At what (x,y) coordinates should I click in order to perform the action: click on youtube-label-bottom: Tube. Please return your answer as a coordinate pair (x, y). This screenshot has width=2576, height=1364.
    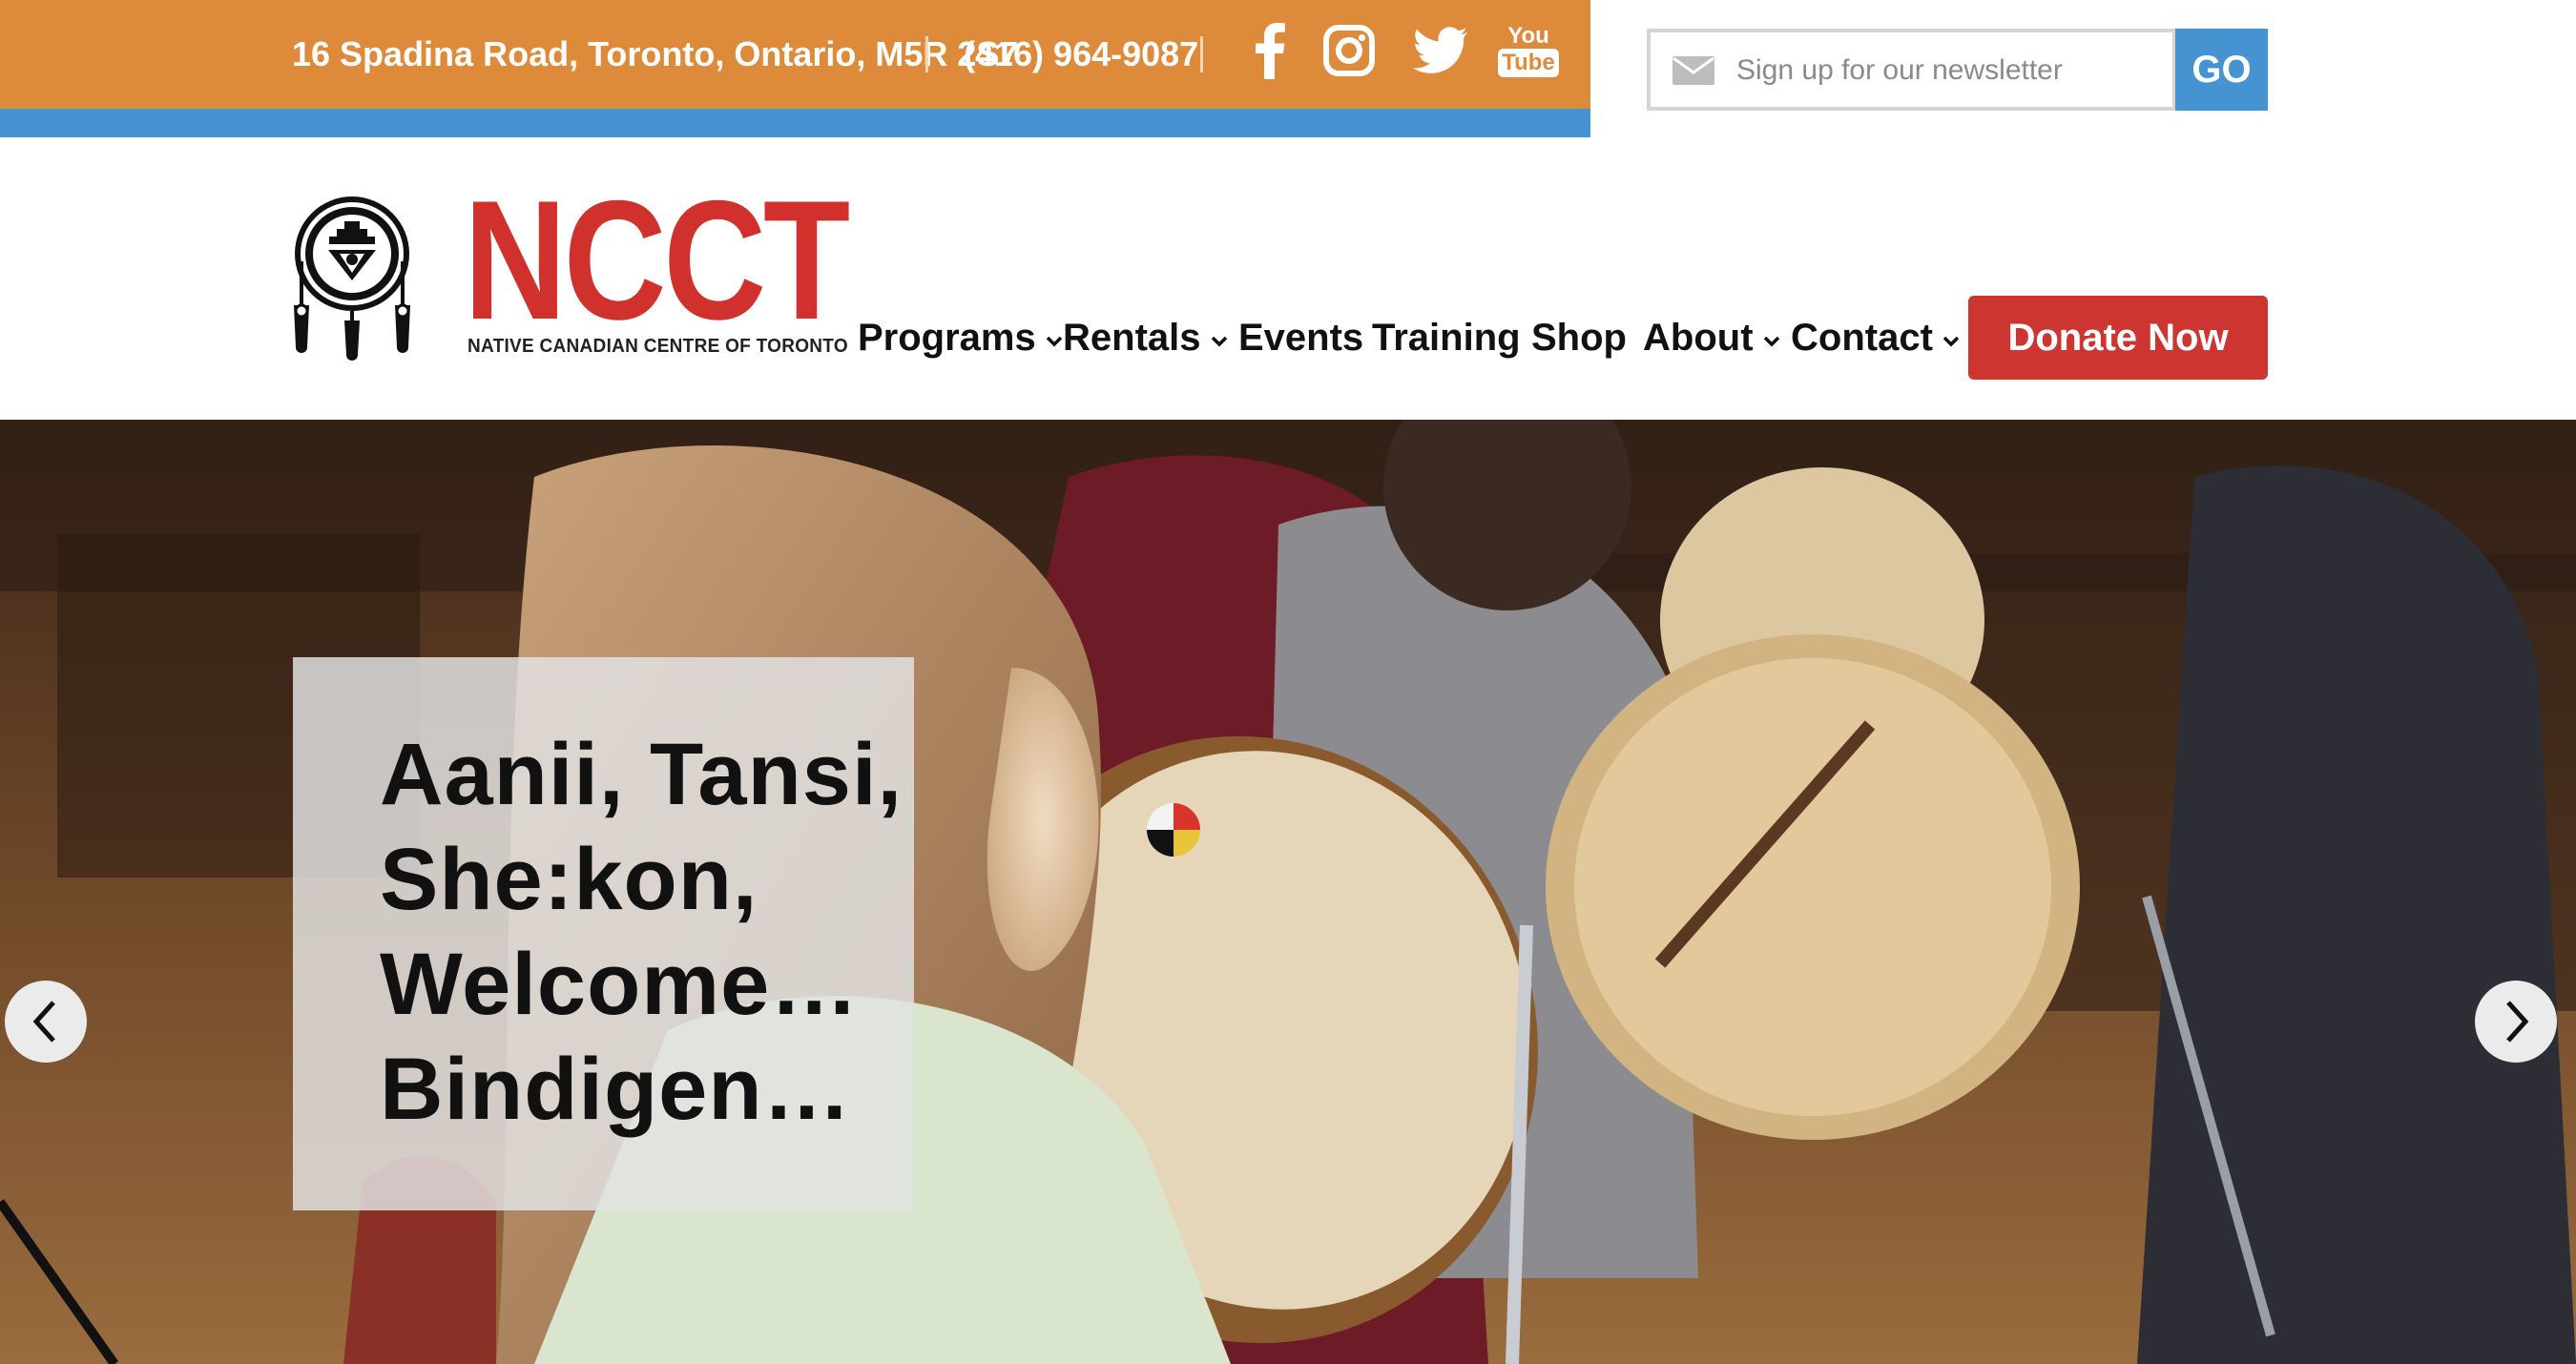
    Looking at the image, I should click on (1528, 63).